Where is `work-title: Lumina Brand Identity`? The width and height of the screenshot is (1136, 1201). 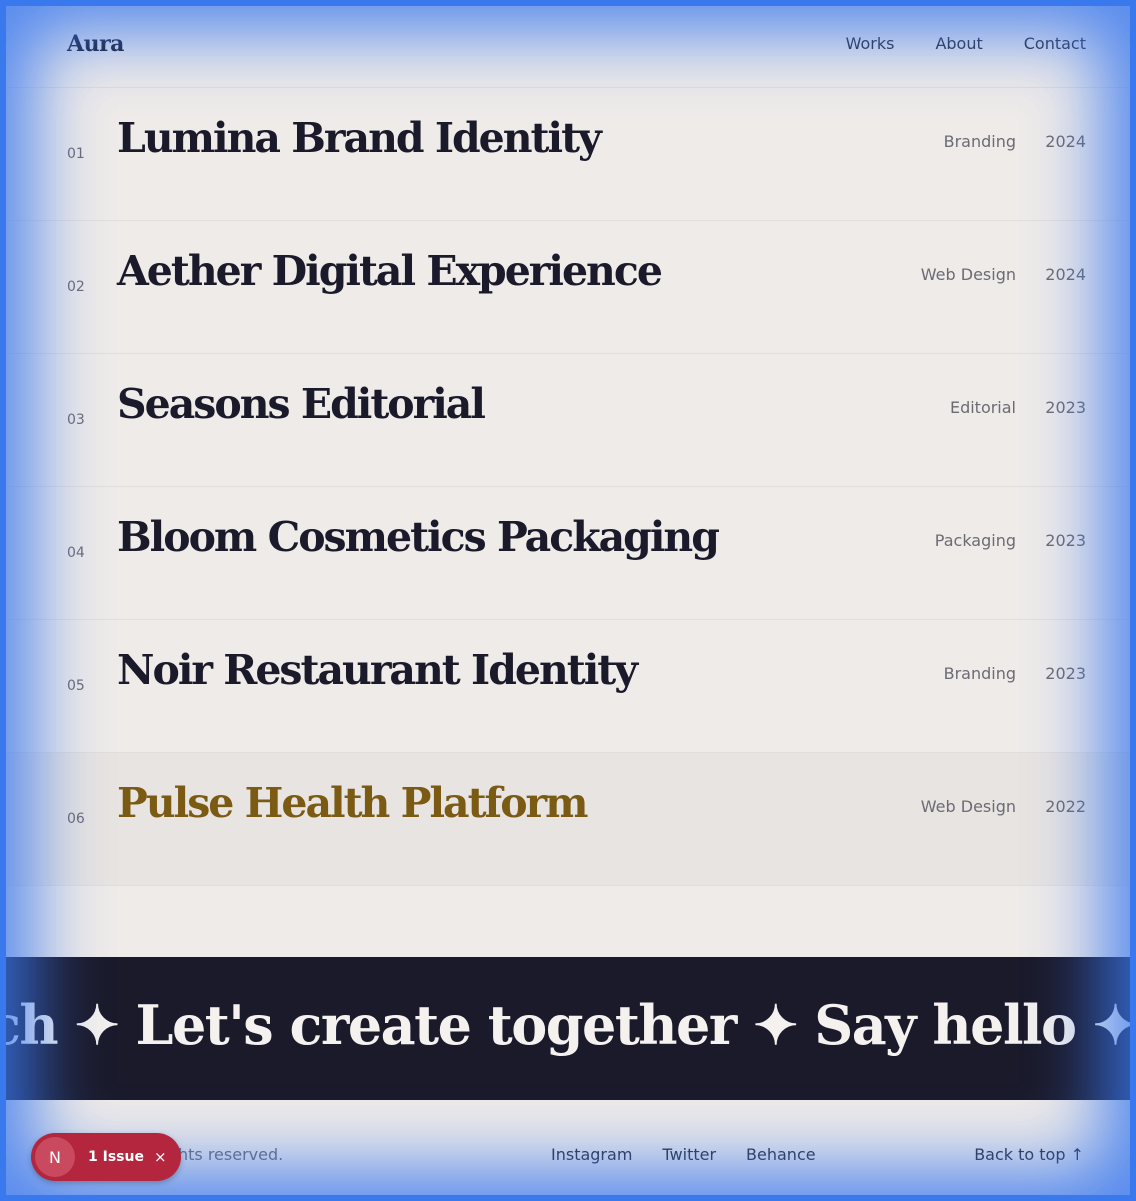 work-title: Lumina Brand Identity is located at coordinates (359, 138).